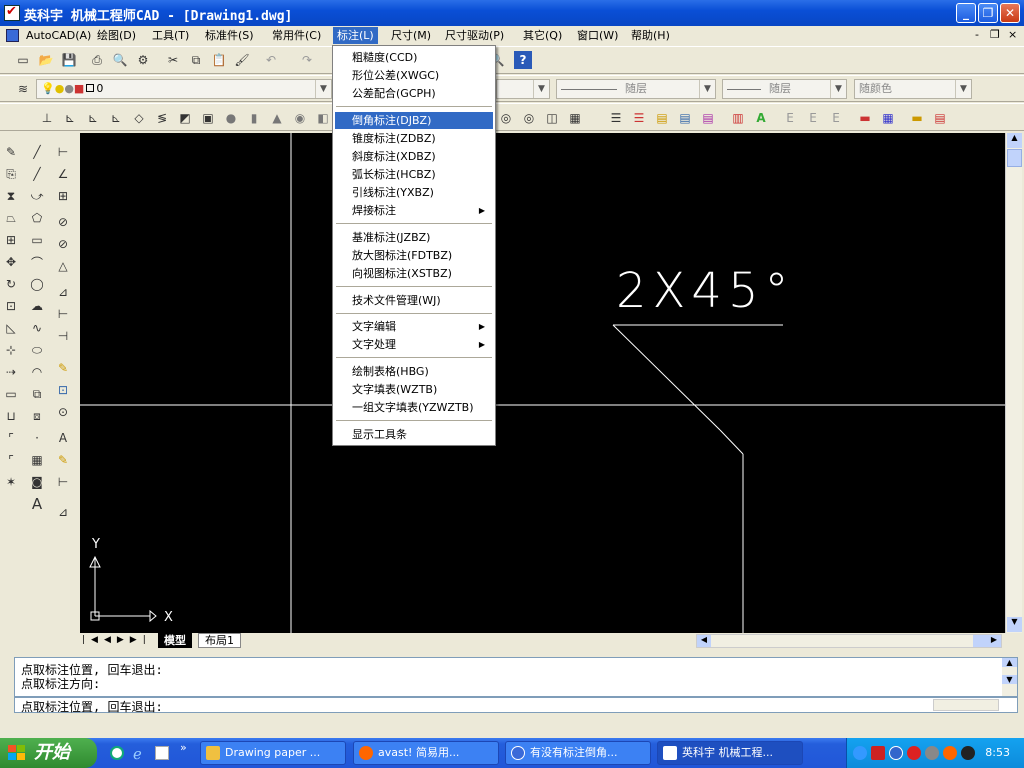 This screenshot has width=1024, height=768. What do you see at coordinates (523, 89) in the screenshot?
I see `color-combo-partial: ▼` at bounding box center [523, 89].